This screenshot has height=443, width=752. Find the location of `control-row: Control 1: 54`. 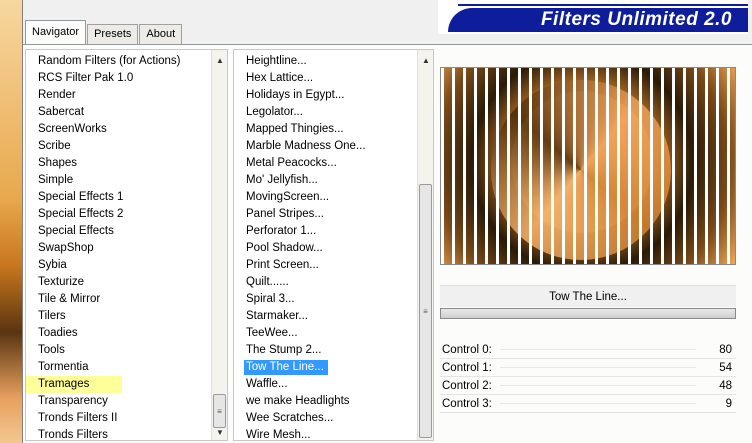

control-row: Control 1: 54 is located at coordinates (588, 368).